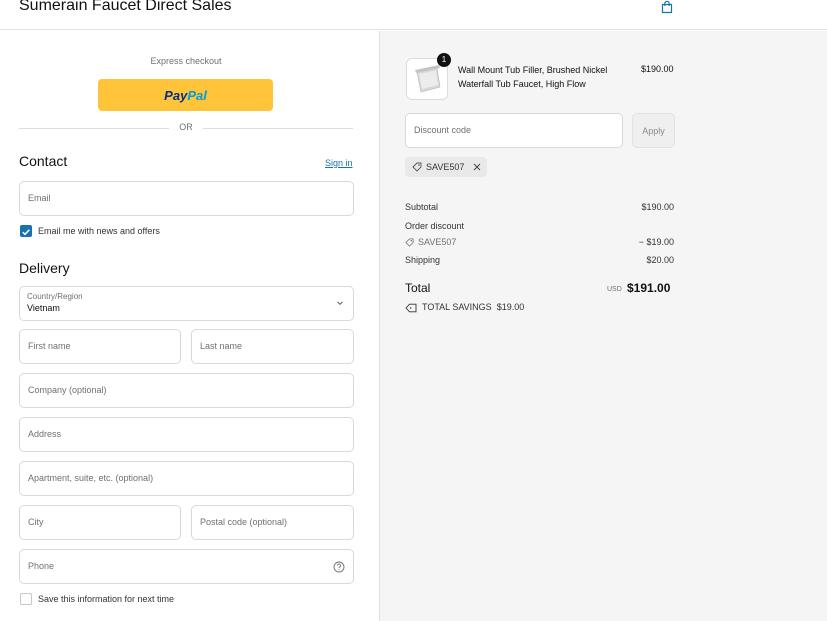 The width and height of the screenshot is (827, 621). I want to click on first-name-input: First name, so click(100, 346).